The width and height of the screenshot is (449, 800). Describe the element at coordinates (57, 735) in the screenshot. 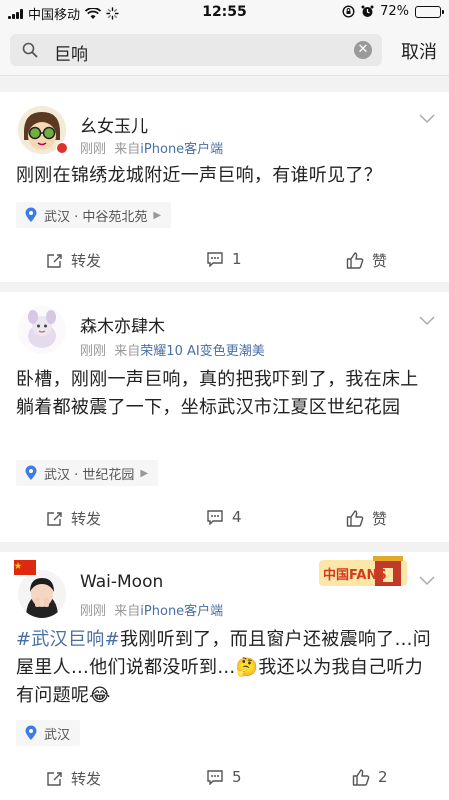

I see `location-label: 武汉` at that location.